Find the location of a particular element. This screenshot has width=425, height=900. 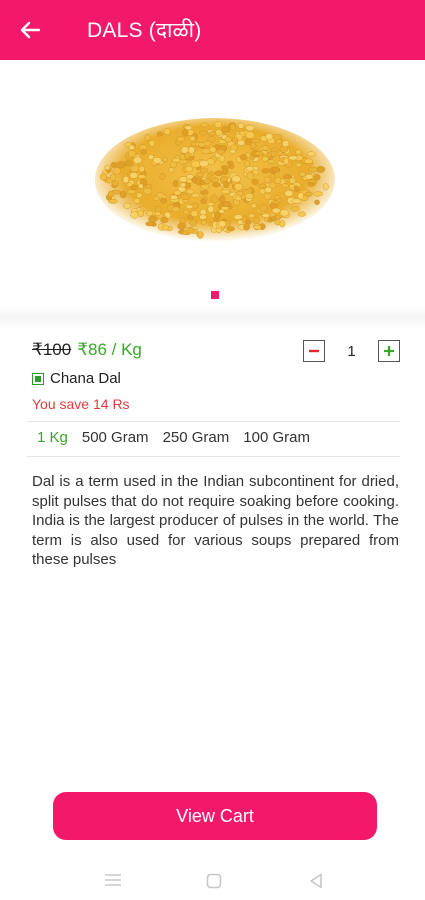

variant-250g: 250 Gram is located at coordinates (196, 437).